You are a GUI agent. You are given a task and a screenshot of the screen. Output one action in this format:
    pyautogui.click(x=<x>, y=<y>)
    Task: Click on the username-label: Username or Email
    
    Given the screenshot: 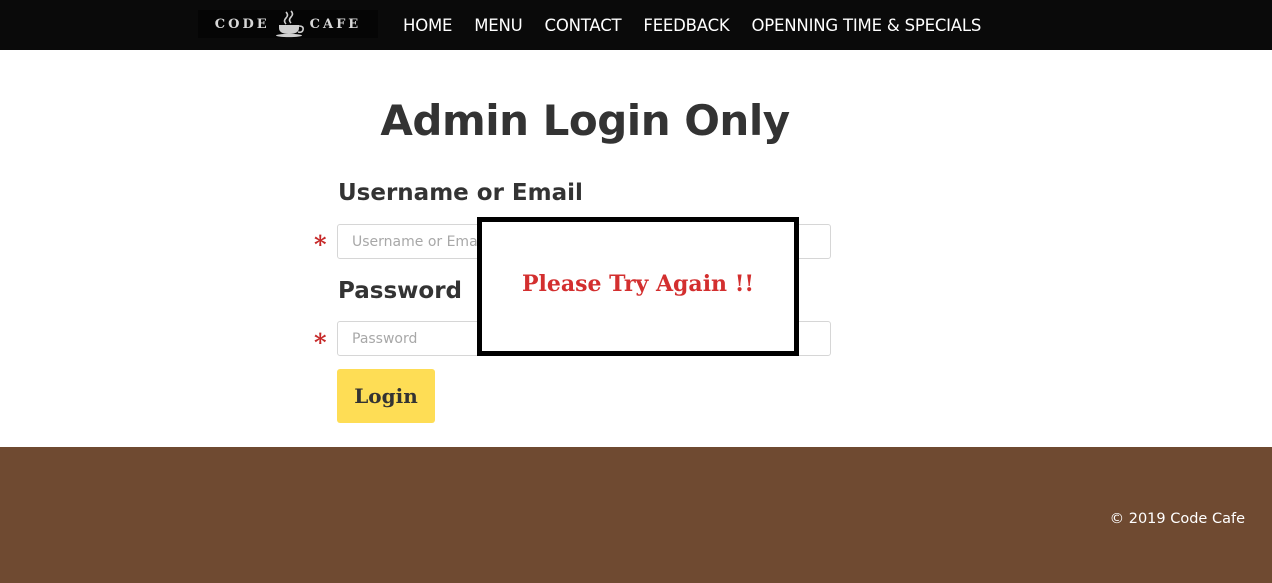 What is the action you would take?
    pyautogui.click(x=460, y=193)
    